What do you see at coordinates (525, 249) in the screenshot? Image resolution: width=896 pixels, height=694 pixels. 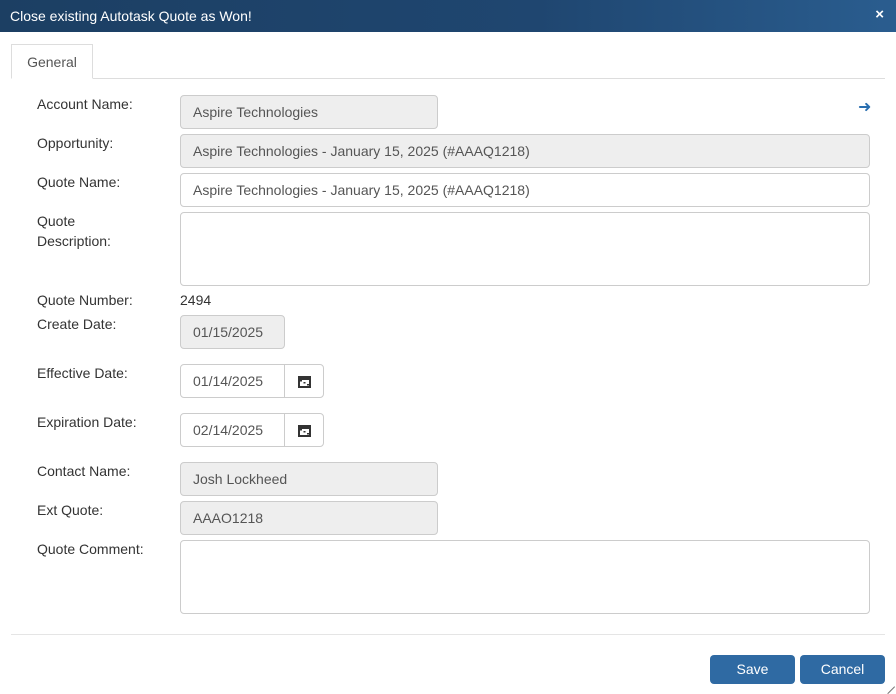 I see `quote-description-textarea` at bounding box center [525, 249].